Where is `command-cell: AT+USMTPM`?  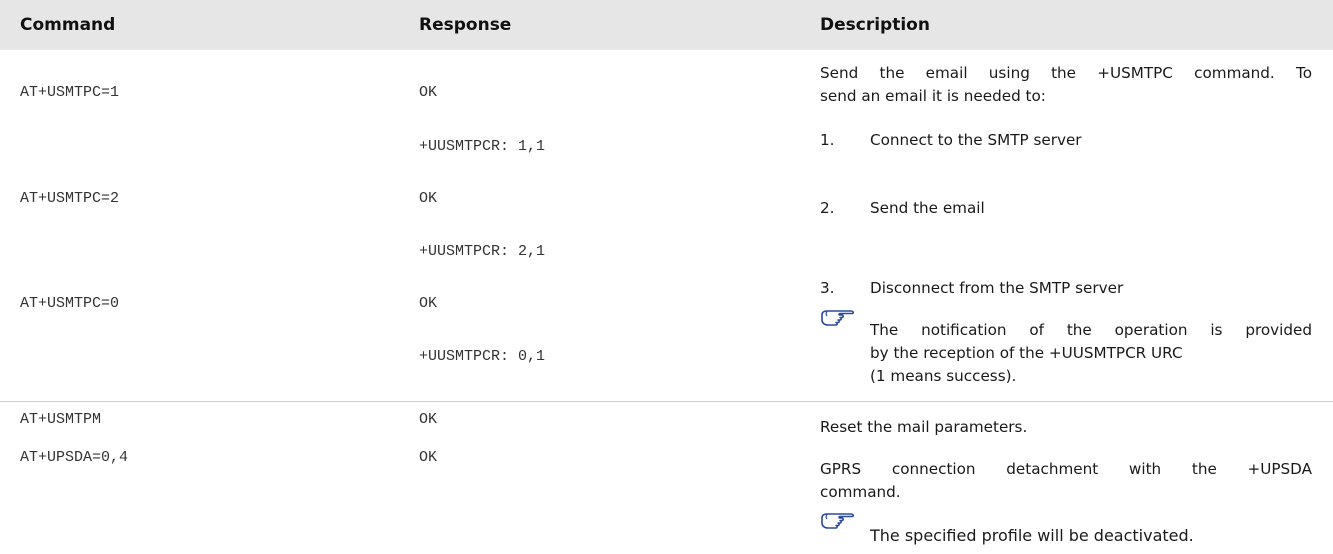
command-cell: AT+USMTPM is located at coordinates (61, 419).